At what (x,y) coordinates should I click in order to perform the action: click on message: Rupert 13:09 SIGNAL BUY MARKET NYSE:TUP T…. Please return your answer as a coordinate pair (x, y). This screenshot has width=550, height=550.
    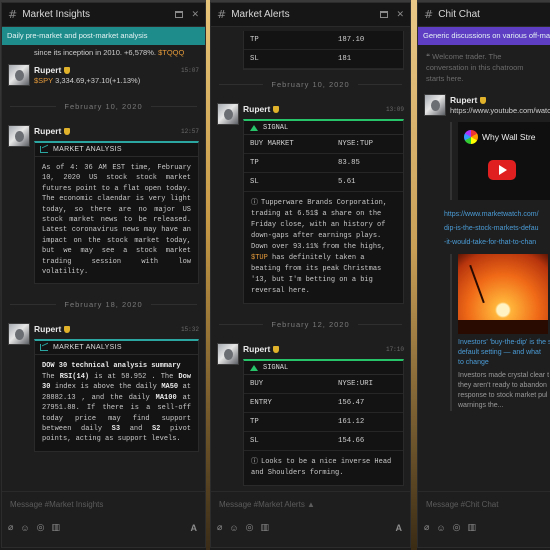
    Looking at the image, I should click on (310, 204).